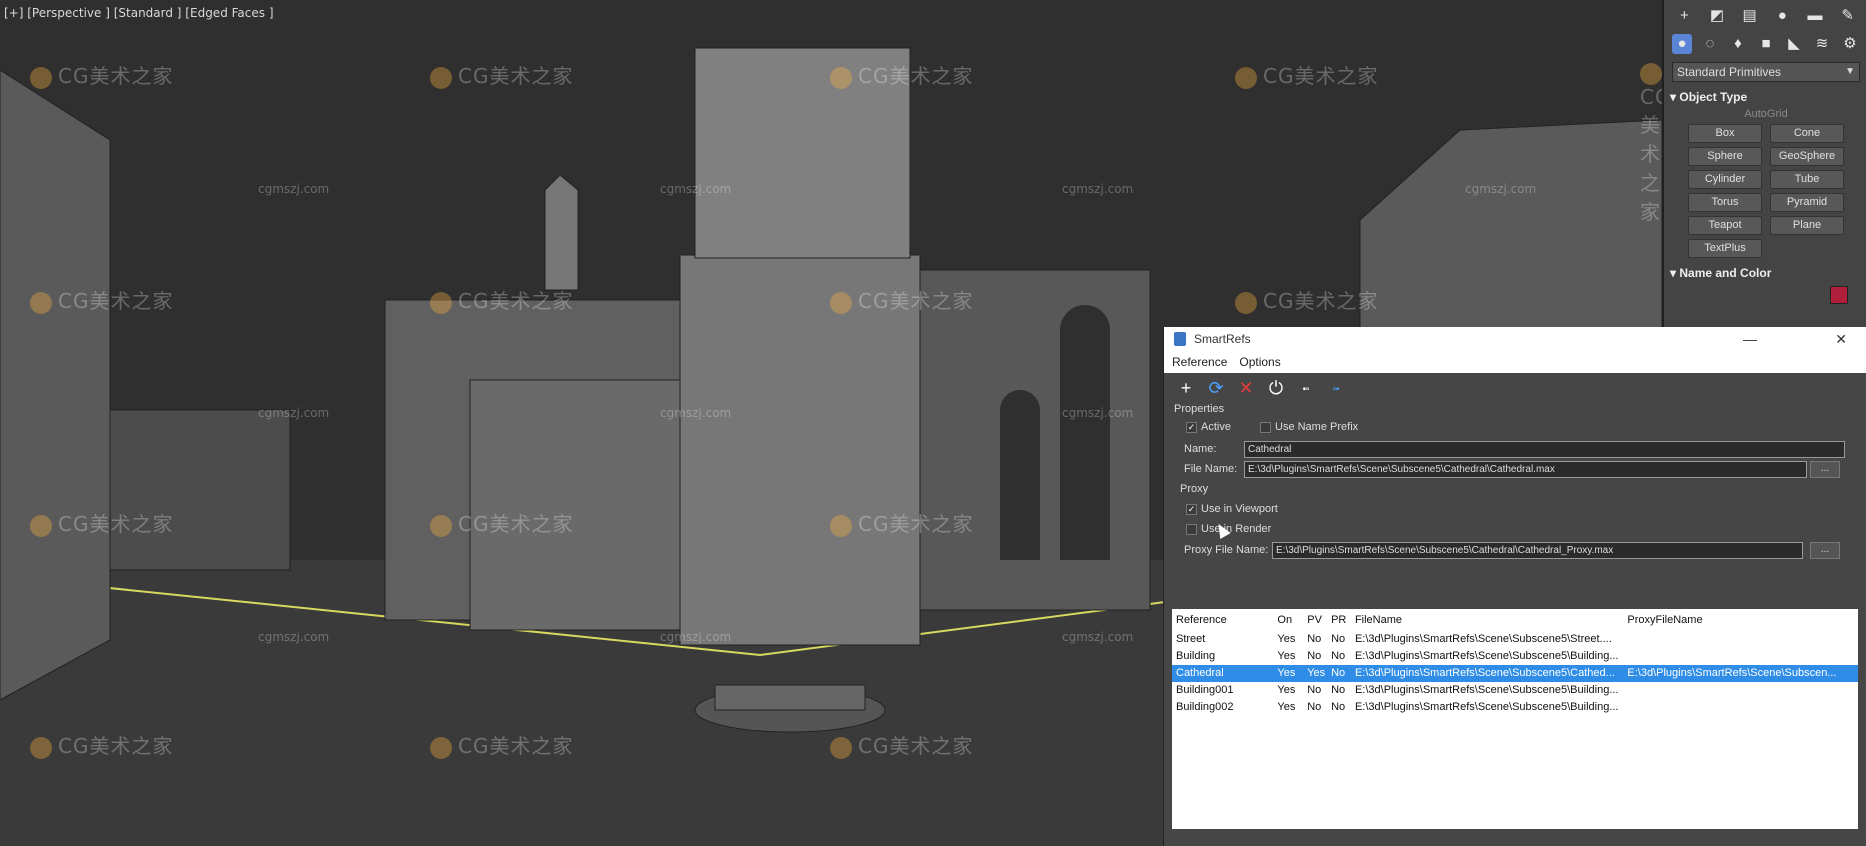 The image size is (1866, 846). I want to click on col-filename: FileName, so click(1489, 620).